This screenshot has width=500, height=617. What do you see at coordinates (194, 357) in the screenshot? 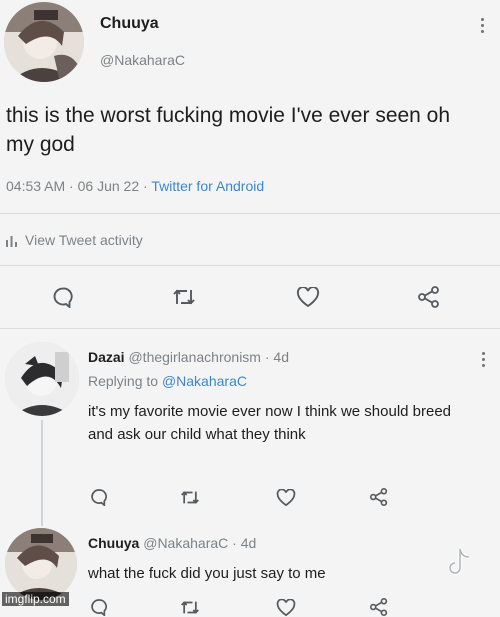
I see `author-handle: @thegirlanachronism` at bounding box center [194, 357].